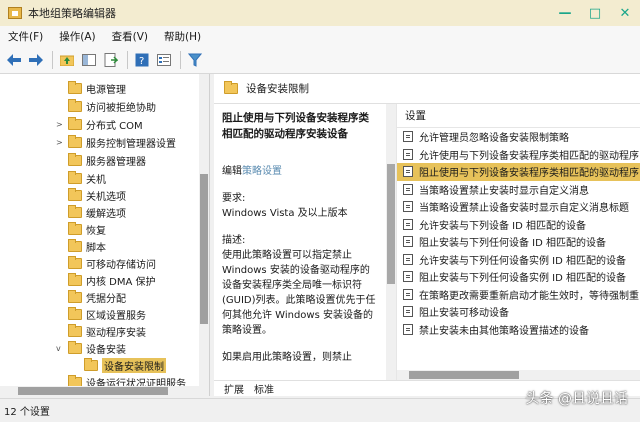 The image size is (640, 422). I want to click on tree-item-label: 脚本, so click(96, 248).